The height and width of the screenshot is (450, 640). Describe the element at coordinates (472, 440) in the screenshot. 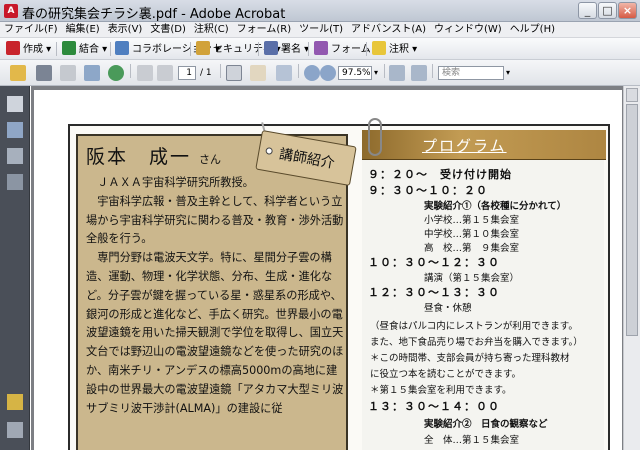

I see `program-line: 全 体…第１５集会室` at that location.